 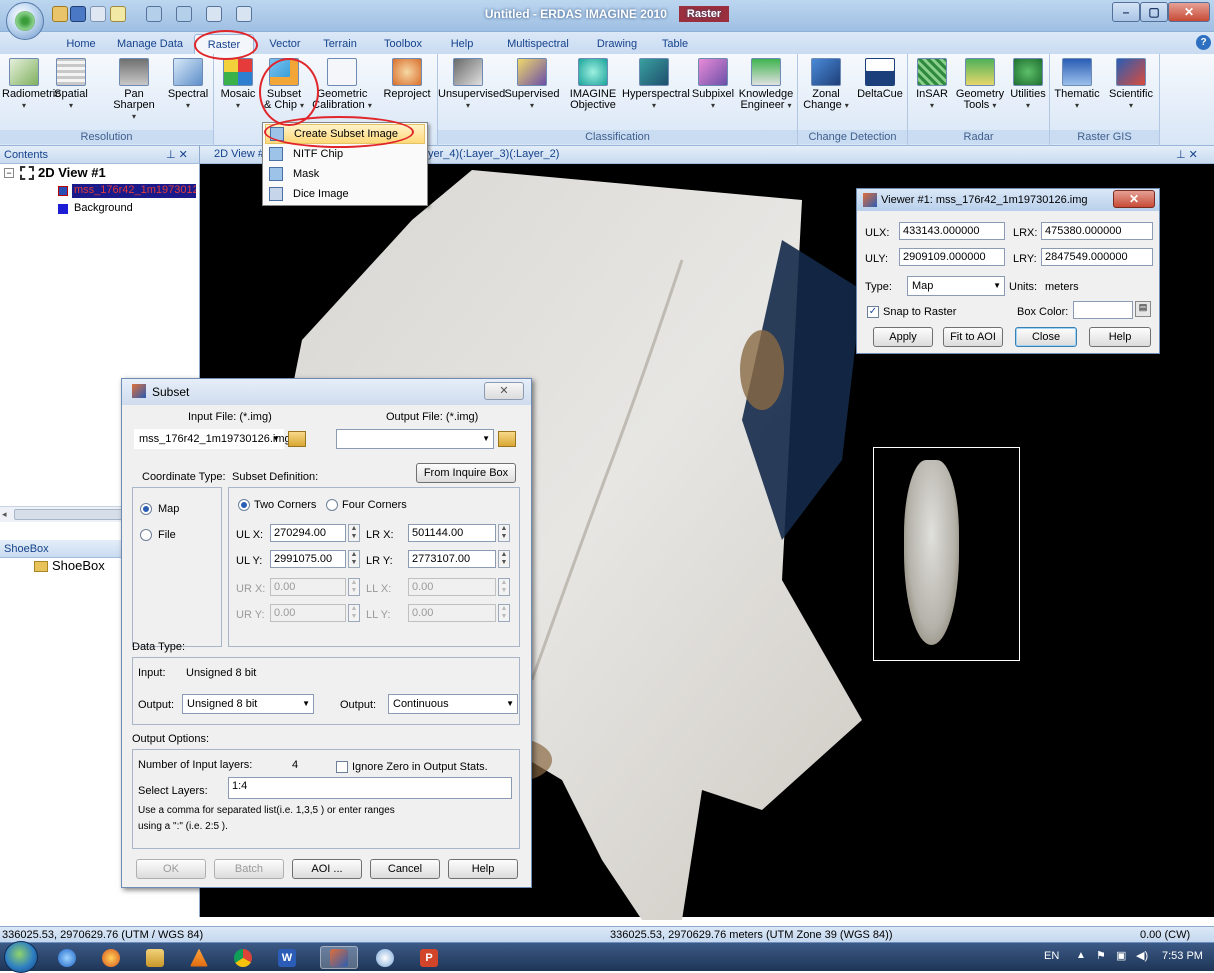 I want to click on subset-lry-field: 2773107.00, so click(x=452, y=559).